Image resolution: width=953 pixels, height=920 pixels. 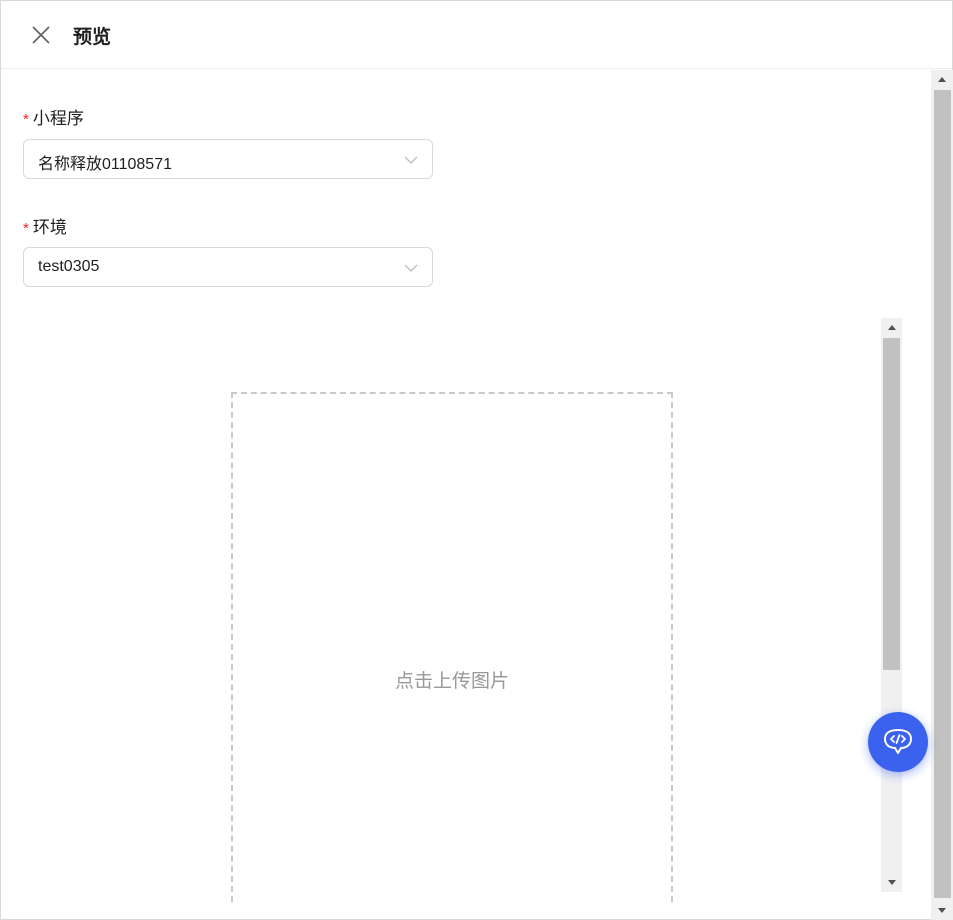 I want to click on panel-scrollbar, so click(x=942, y=495).